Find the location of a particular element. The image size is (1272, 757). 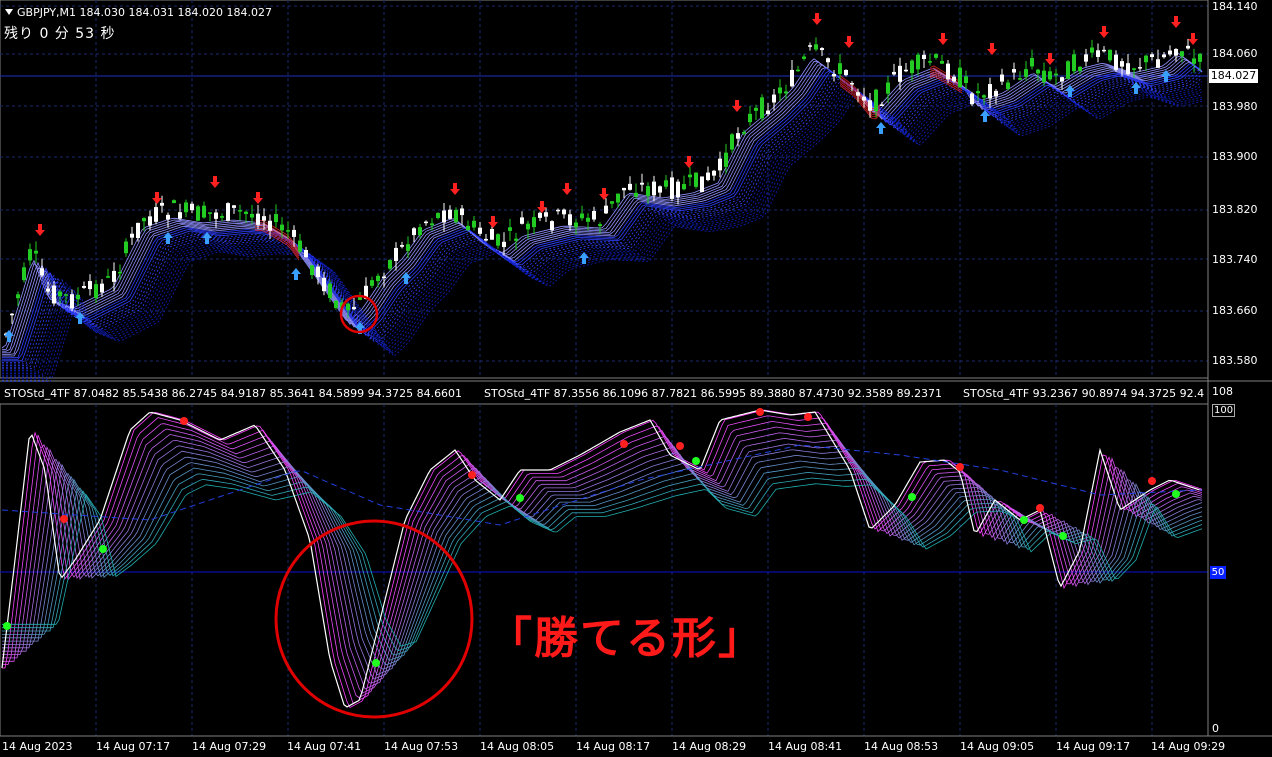

annotation-winning-pattern: 「勝てる形」 is located at coordinates (626, 638).